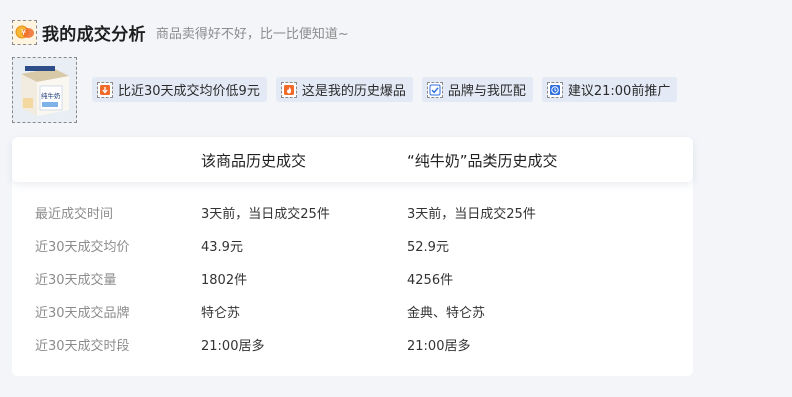  I want to click on tag-history-hit: 这是我的历史爆品, so click(344, 89).